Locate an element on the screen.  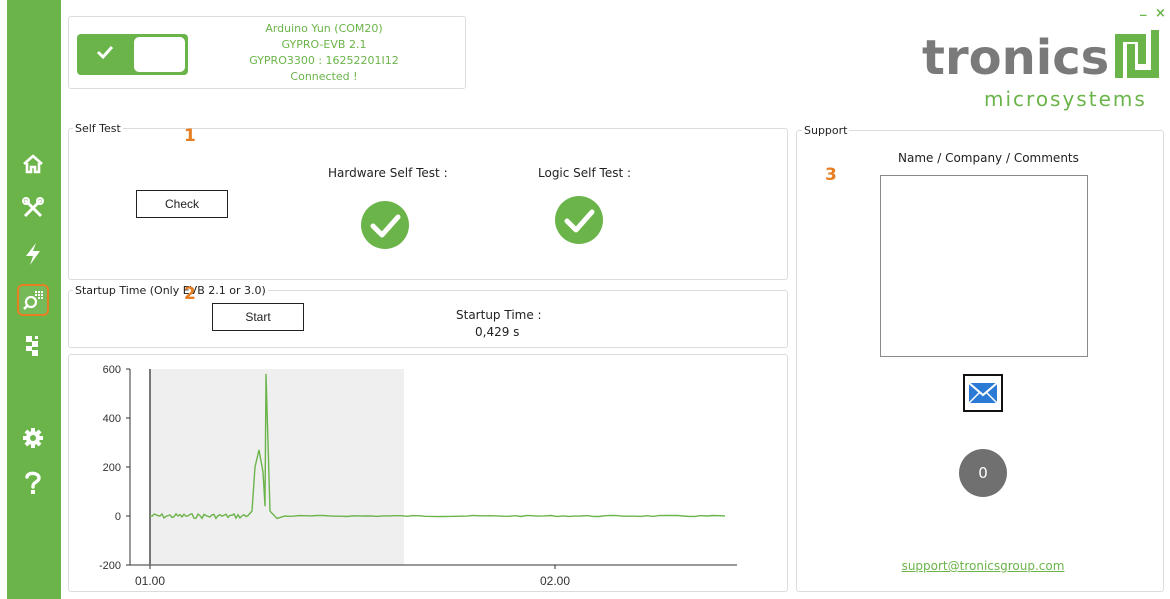
sensor-serial: GYPRO3300 : 16252201I12 is located at coordinates (324, 60).